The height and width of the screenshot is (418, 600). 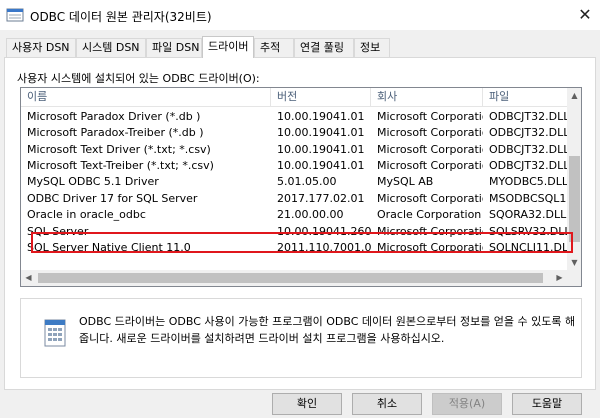 What do you see at coordinates (574, 199) in the screenshot?
I see `vertical-scroll-thumb` at bounding box center [574, 199].